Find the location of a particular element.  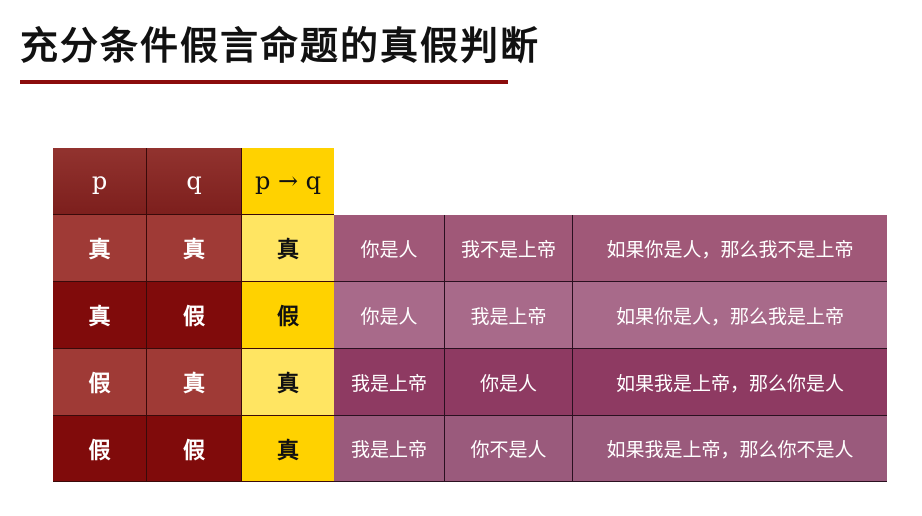

header-q: q is located at coordinates (194, 181).